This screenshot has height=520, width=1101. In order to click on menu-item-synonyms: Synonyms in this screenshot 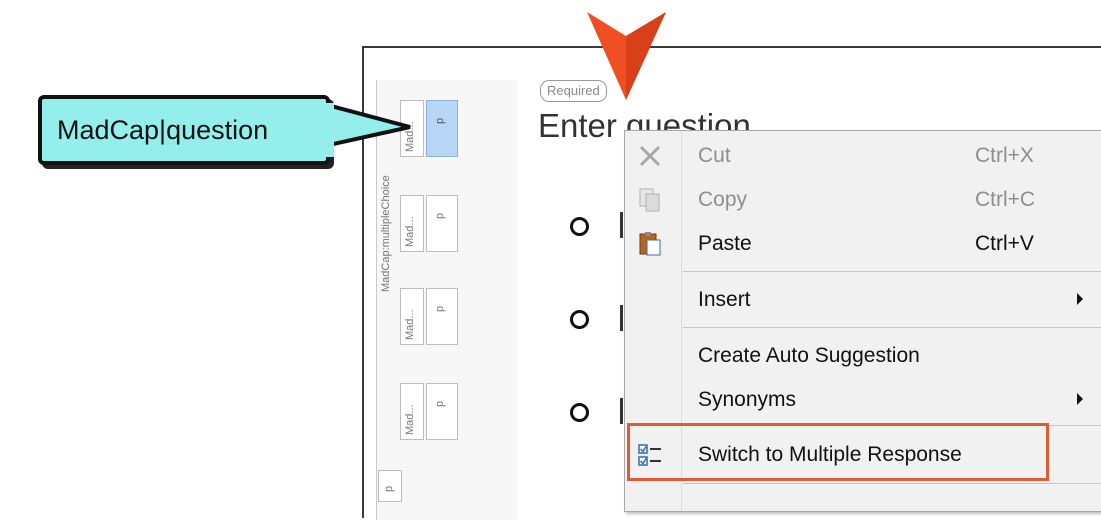, I will do `click(863, 399)`.